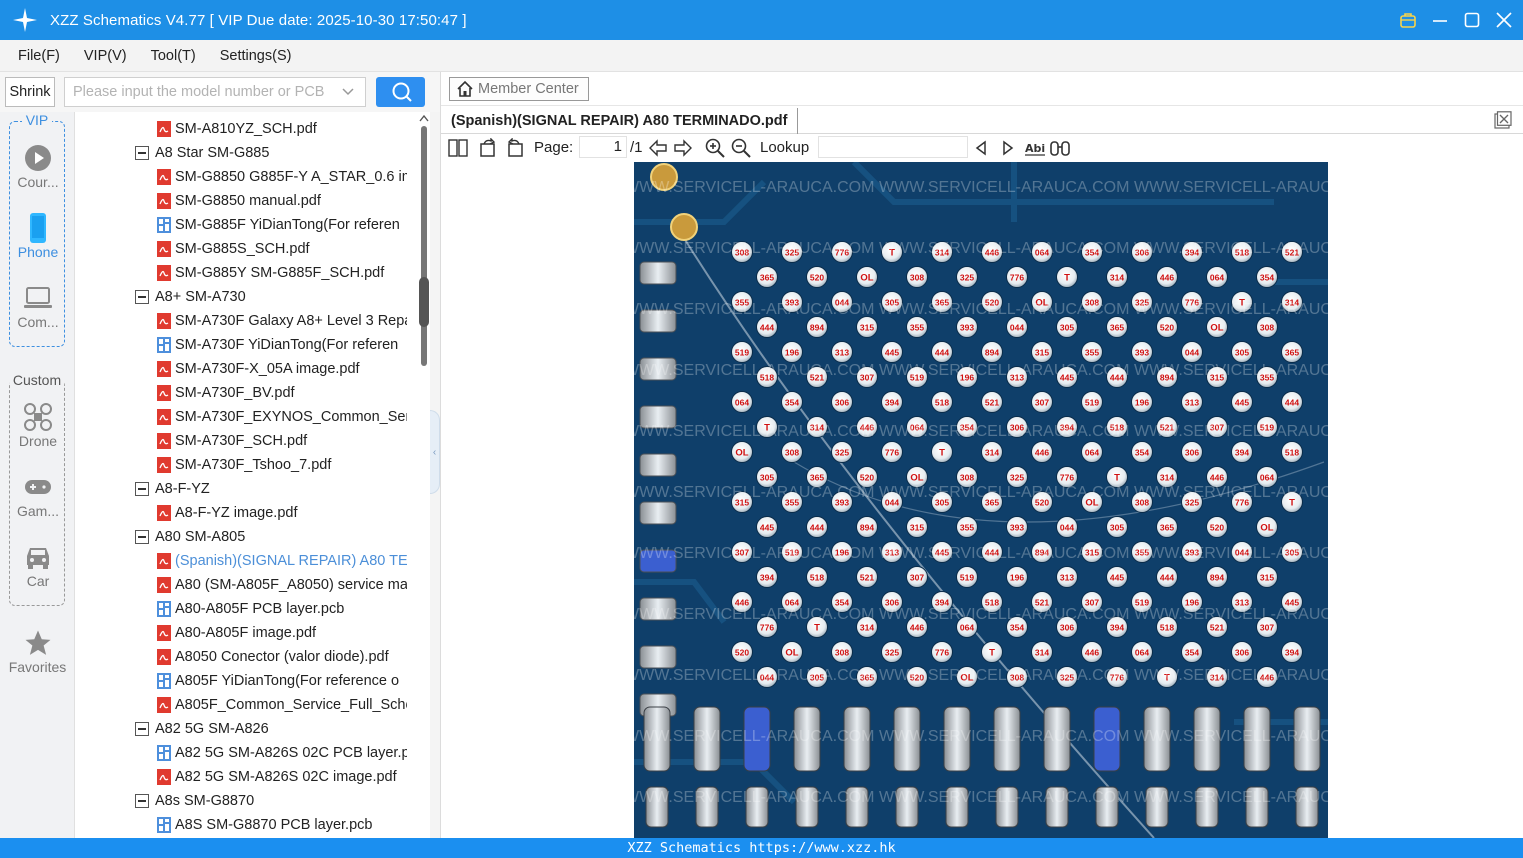  What do you see at coordinates (282, 249) in the screenshot?
I see `tree-file: SM-G885S_SCH.pdf` at bounding box center [282, 249].